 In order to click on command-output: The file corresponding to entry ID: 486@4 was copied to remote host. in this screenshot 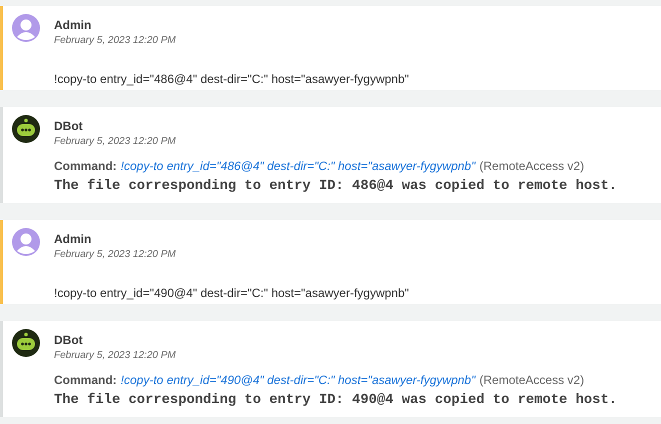, I will do `click(336, 186)`.